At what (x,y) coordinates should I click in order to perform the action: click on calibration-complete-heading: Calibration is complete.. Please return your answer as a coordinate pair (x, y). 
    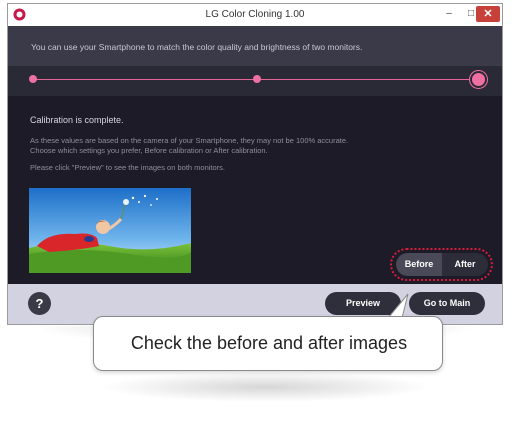
    Looking at the image, I should click on (77, 120).